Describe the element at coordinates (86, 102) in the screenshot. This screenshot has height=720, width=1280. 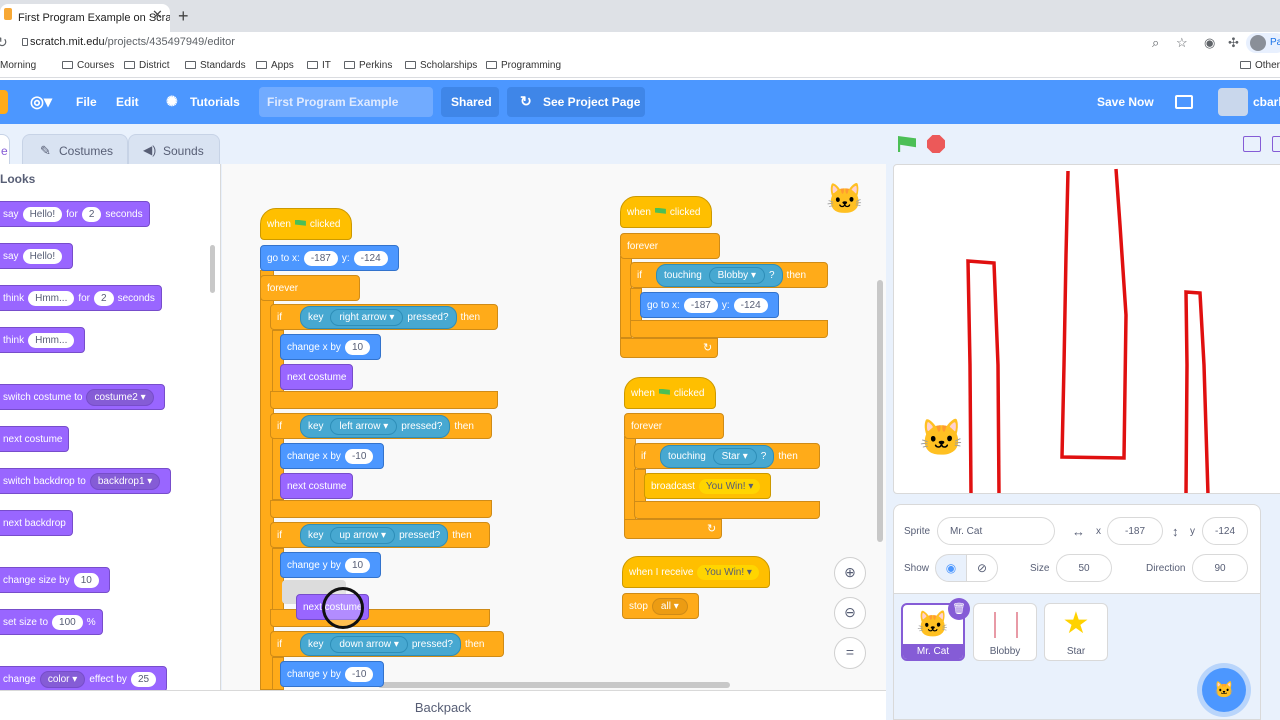
I see `file-menu: File` at that location.